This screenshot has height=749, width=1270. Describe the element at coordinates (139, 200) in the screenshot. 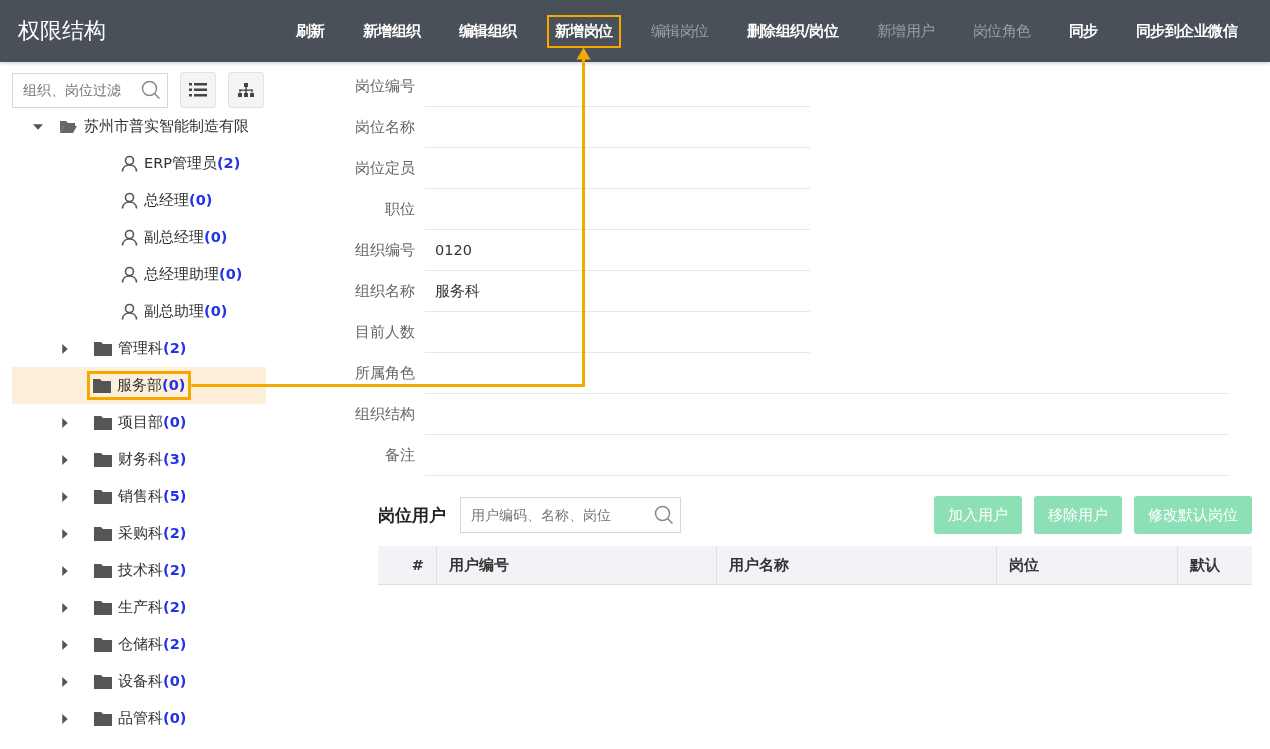

I see `tree-item: 总经理(0)` at that location.